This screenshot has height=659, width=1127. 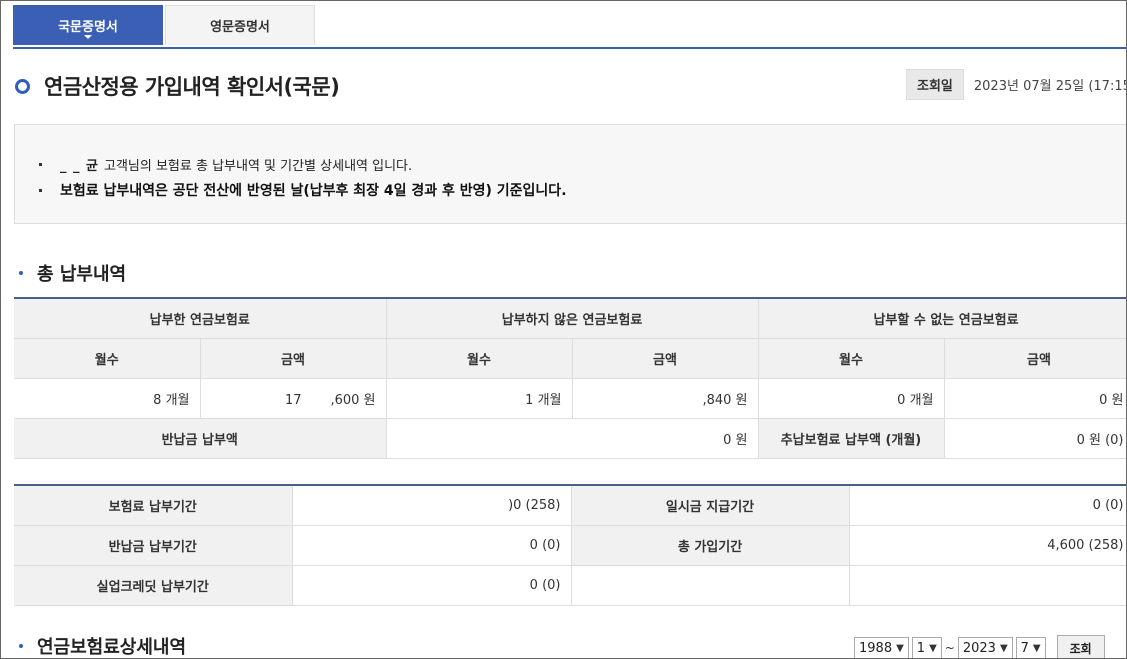 I want to click on table-row: 8 개월 17 ,600 원 1 개월 ,840 원 0 개월 0 원, so click(x=570, y=398).